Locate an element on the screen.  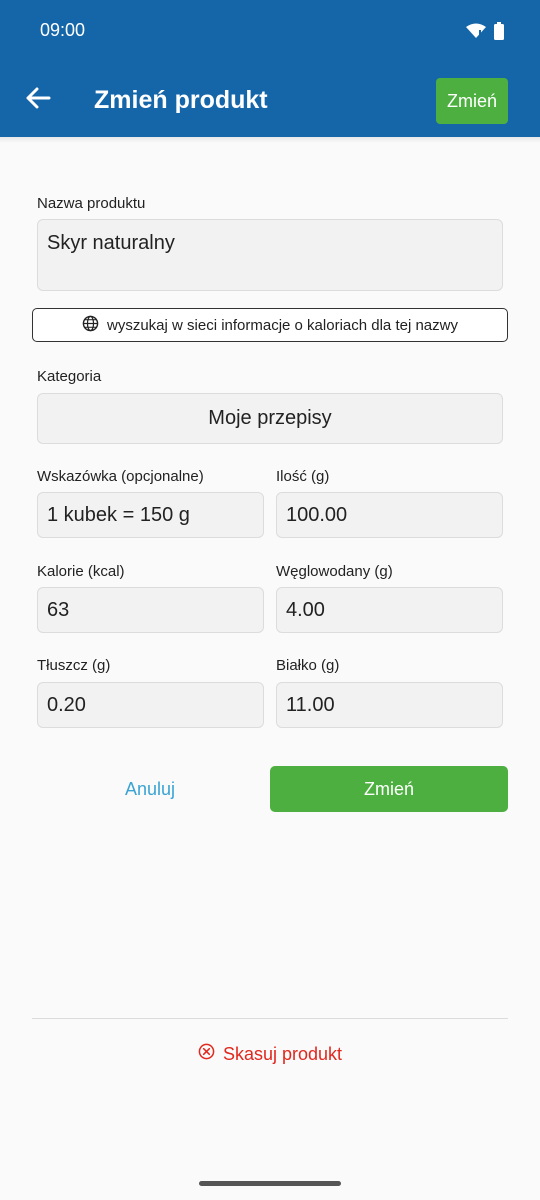
carbs-input: 4.00 is located at coordinates (389, 610).